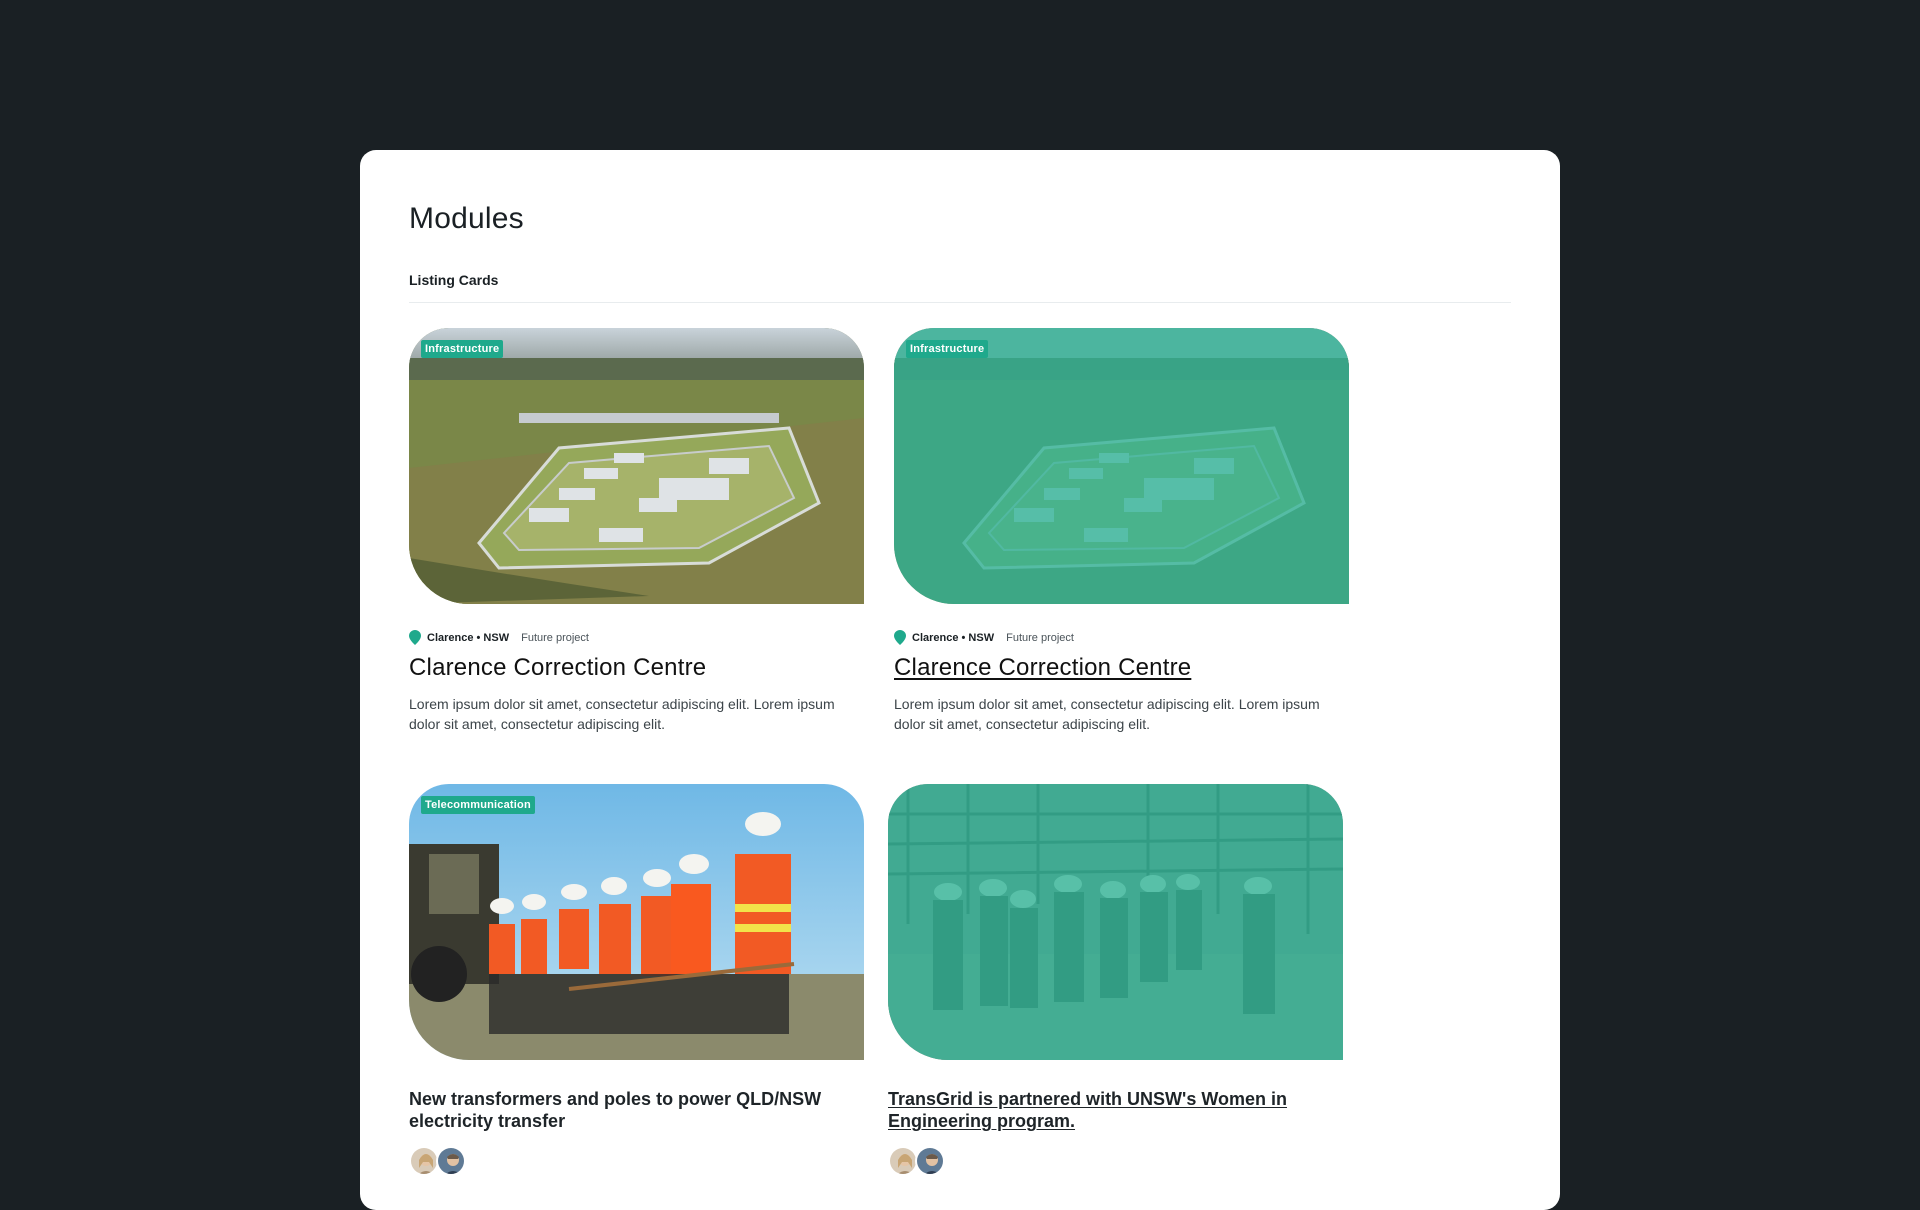 This screenshot has height=1210, width=1920. Describe the element at coordinates (960, 302) in the screenshot. I see `divider` at that location.